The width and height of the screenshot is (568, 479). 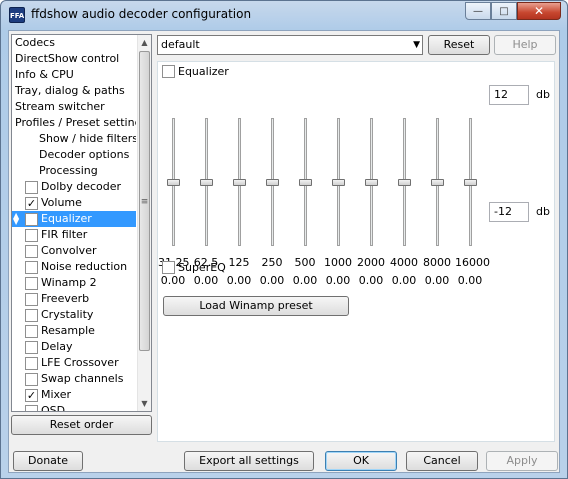 I want to click on maximize-button: □, so click(x=504, y=11).